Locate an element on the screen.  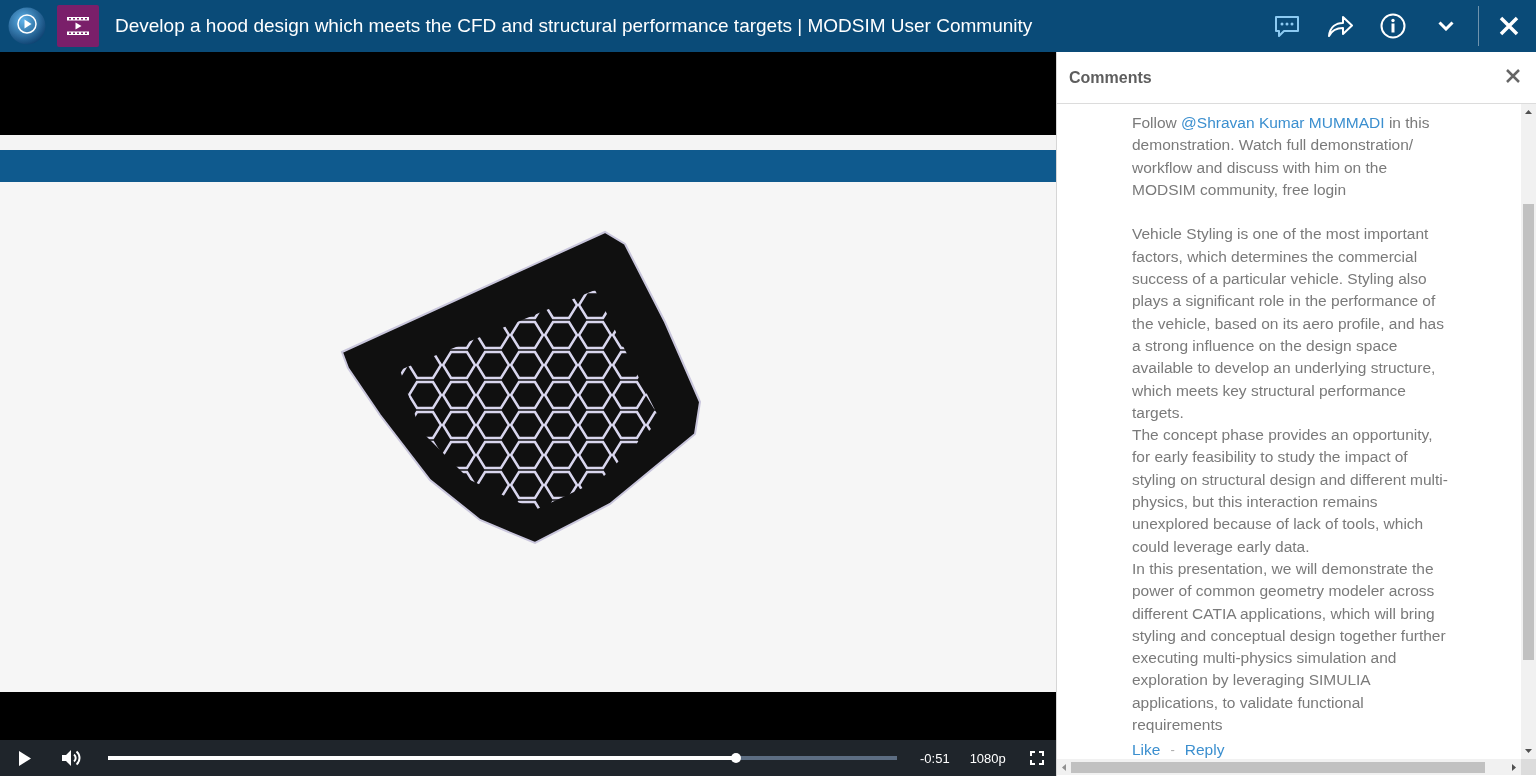
share-icon is located at coordinates (1340, 26).